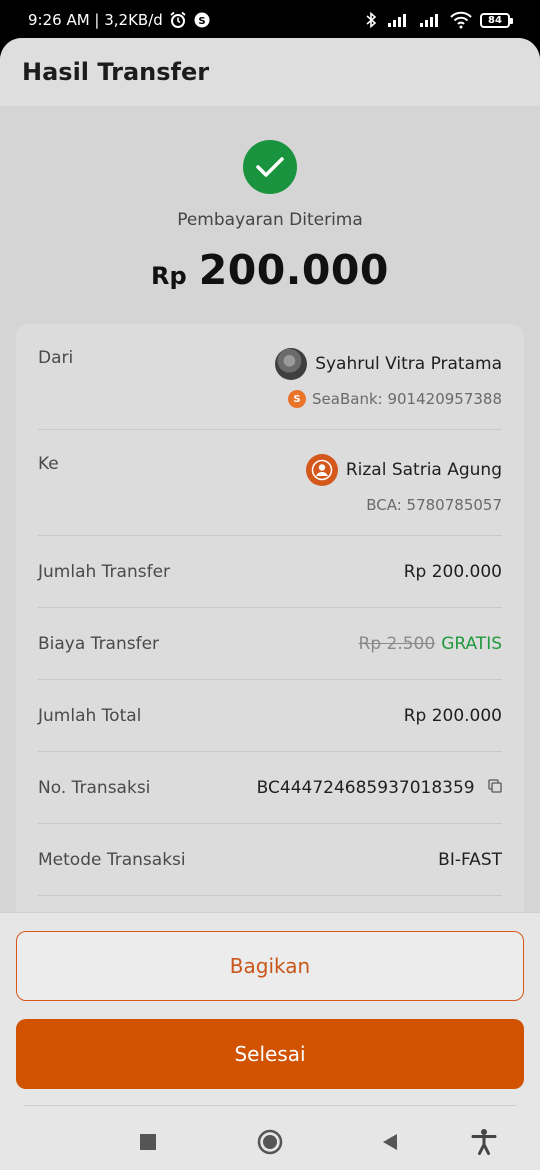  Describe the element at coordinates (270, 716) in the screenshot. I see `detail-row-total: Jumlah Total Rp 200.000` at that location.